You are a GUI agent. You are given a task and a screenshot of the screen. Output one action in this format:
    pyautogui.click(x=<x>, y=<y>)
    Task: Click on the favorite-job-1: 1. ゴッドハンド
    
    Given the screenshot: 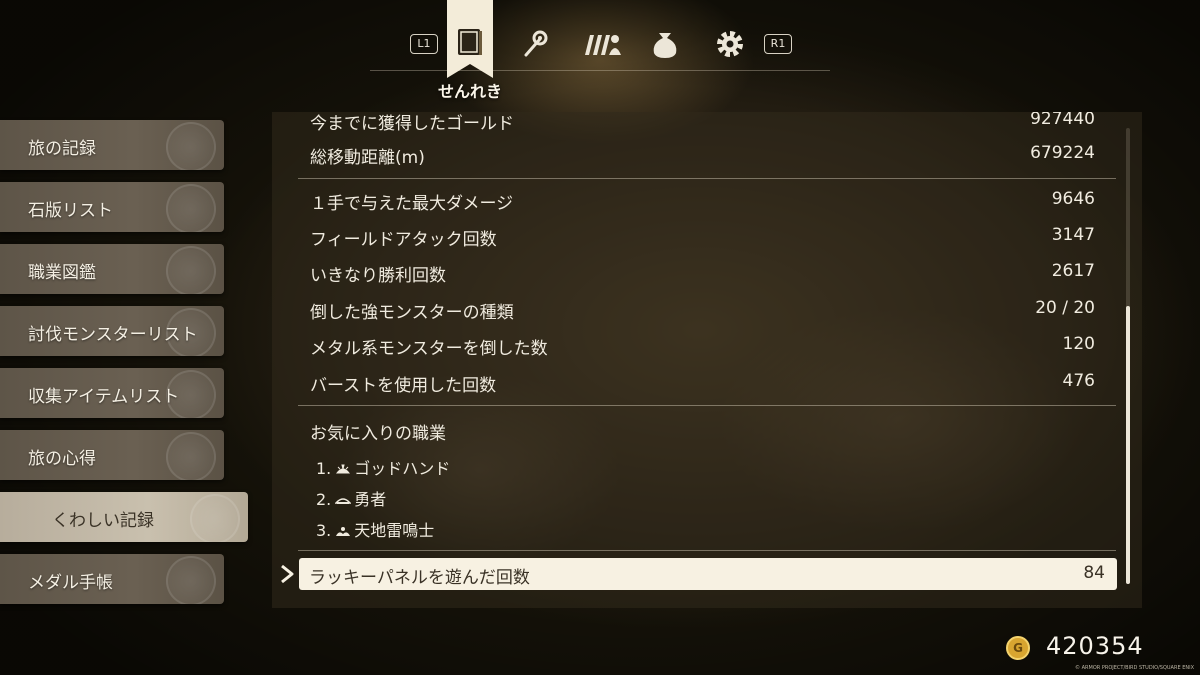 What is the action you would take?
    pyautogui.click(x=383, y=468)
    